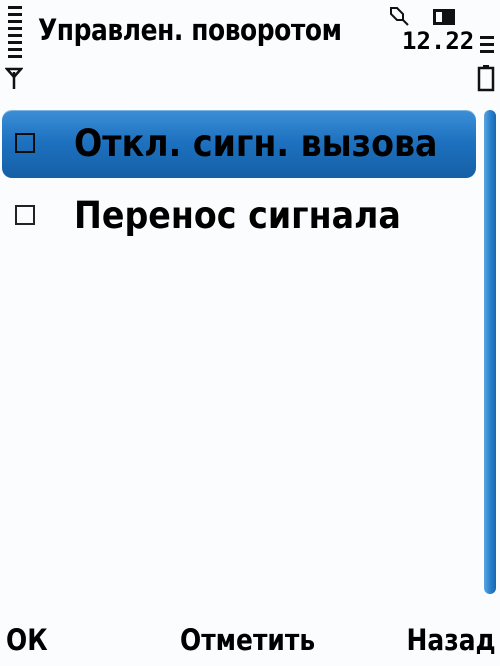  What do you see at coordinates (486, 78) in the screenshot?
I see `battery-icon` at bounding box center [486, 78].